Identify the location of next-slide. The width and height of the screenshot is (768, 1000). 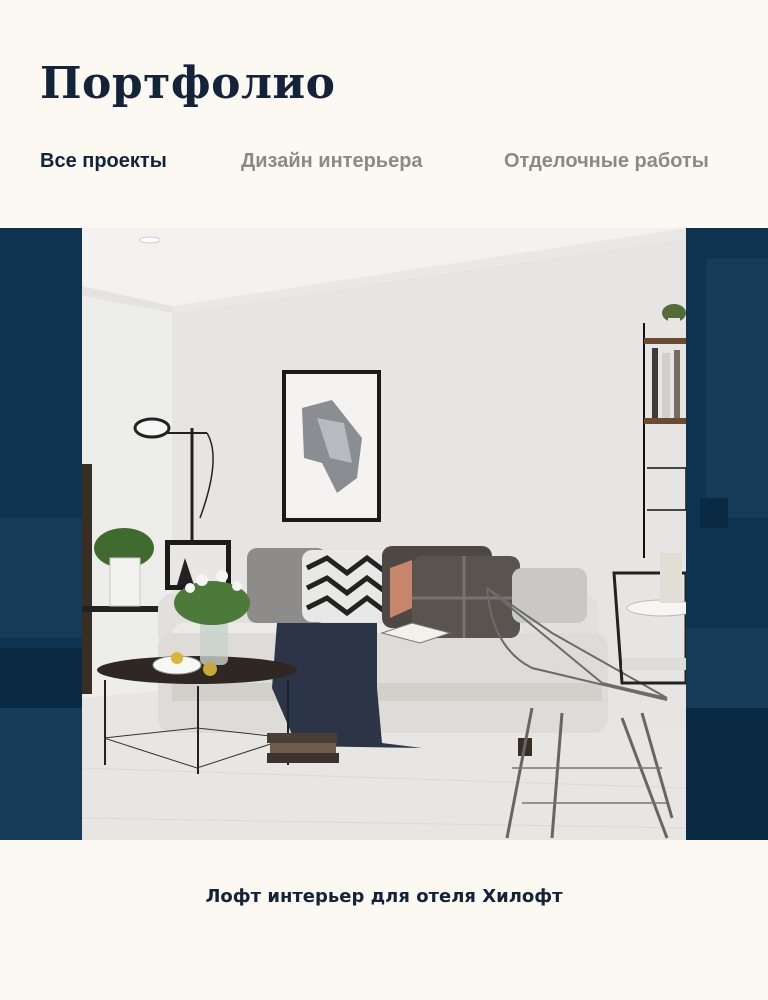
(727, 534).